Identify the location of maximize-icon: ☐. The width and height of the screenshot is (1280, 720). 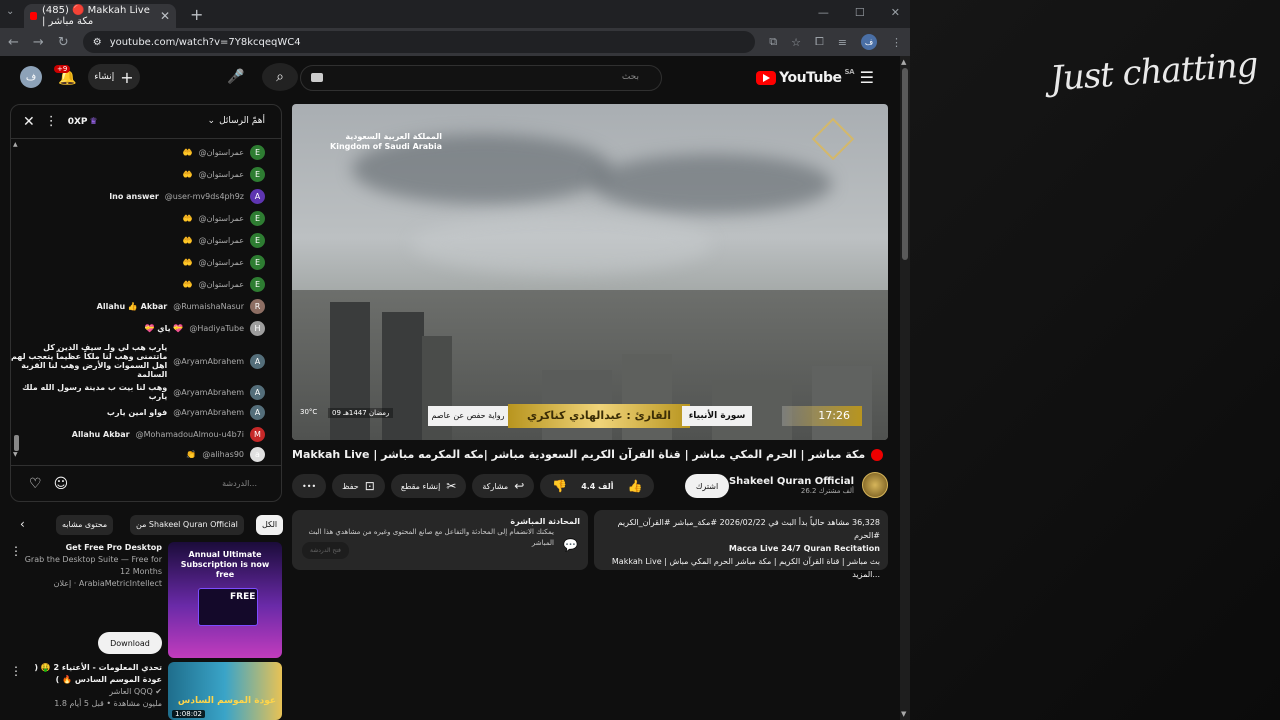
(860, 12).